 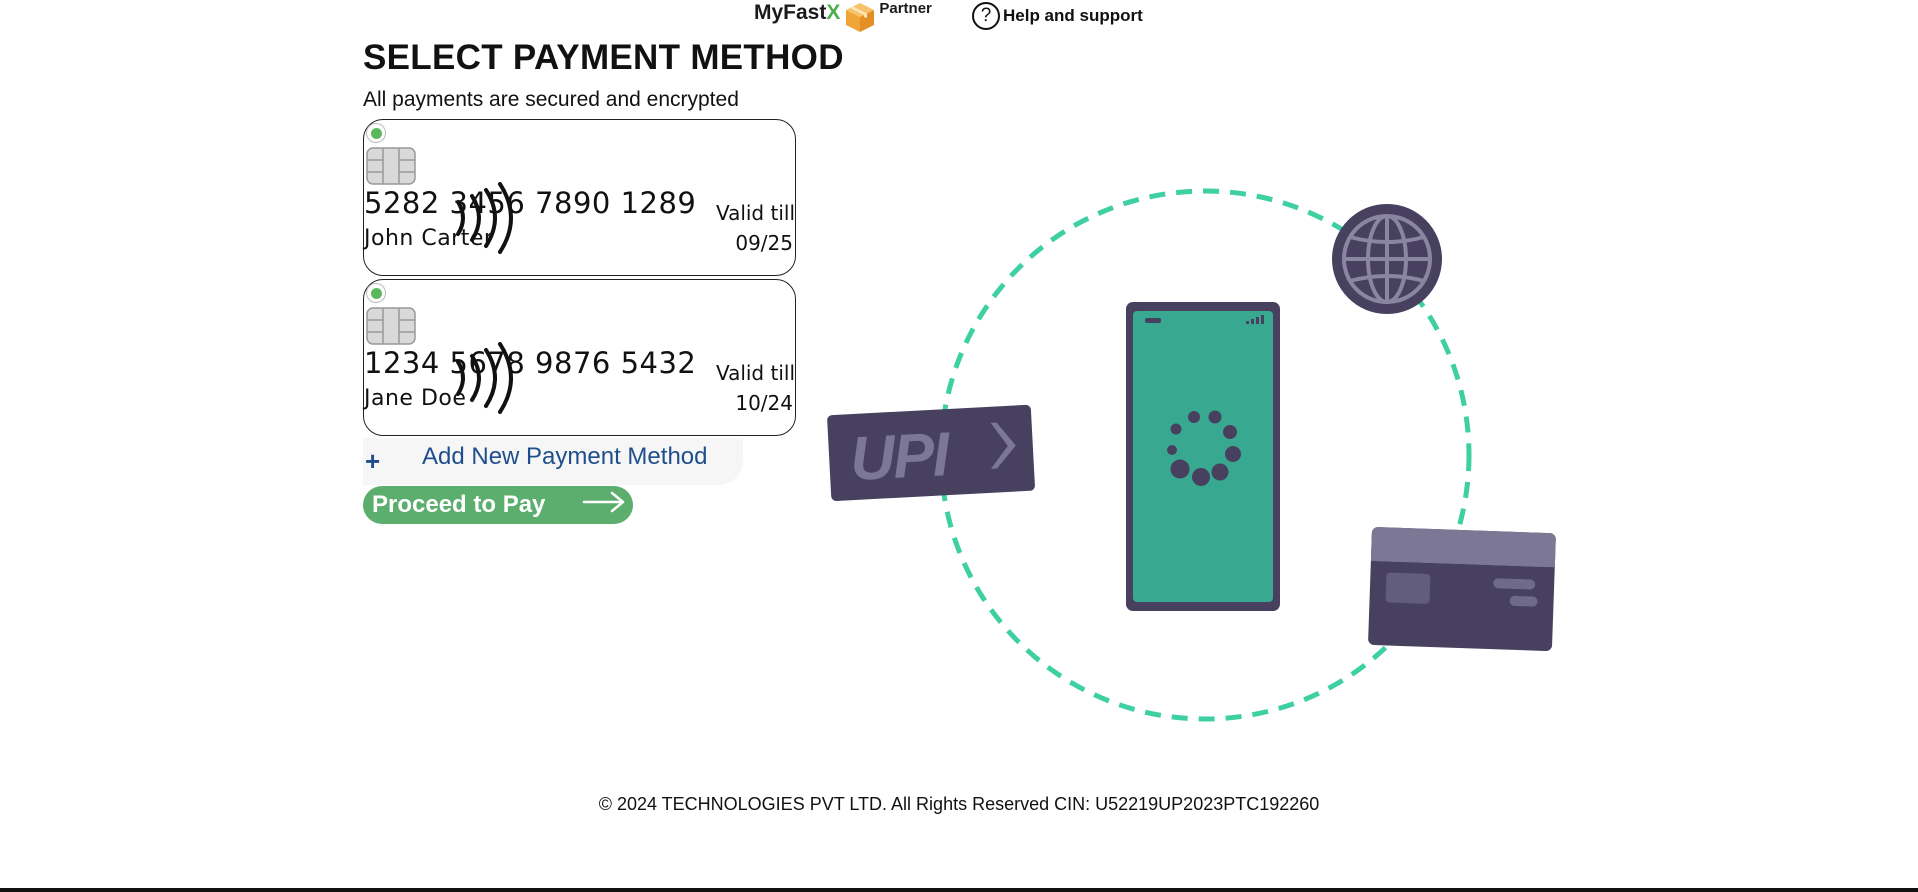 What do you see at coordinates (797, 12) in the screenshot?
I see `brand-name: MyFastX` at bounding box center [797, 12].